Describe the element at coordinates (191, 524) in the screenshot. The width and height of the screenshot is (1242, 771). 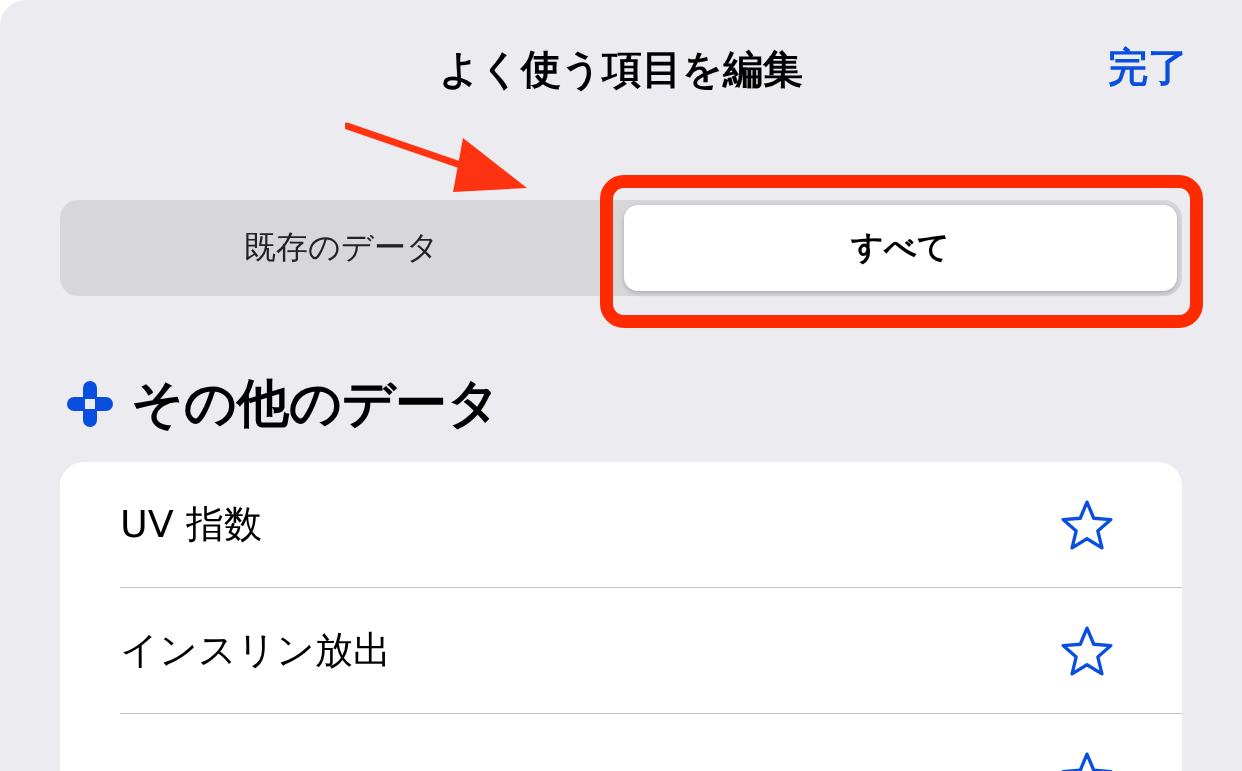
I see `list-item-label: UV 指数` at that location.